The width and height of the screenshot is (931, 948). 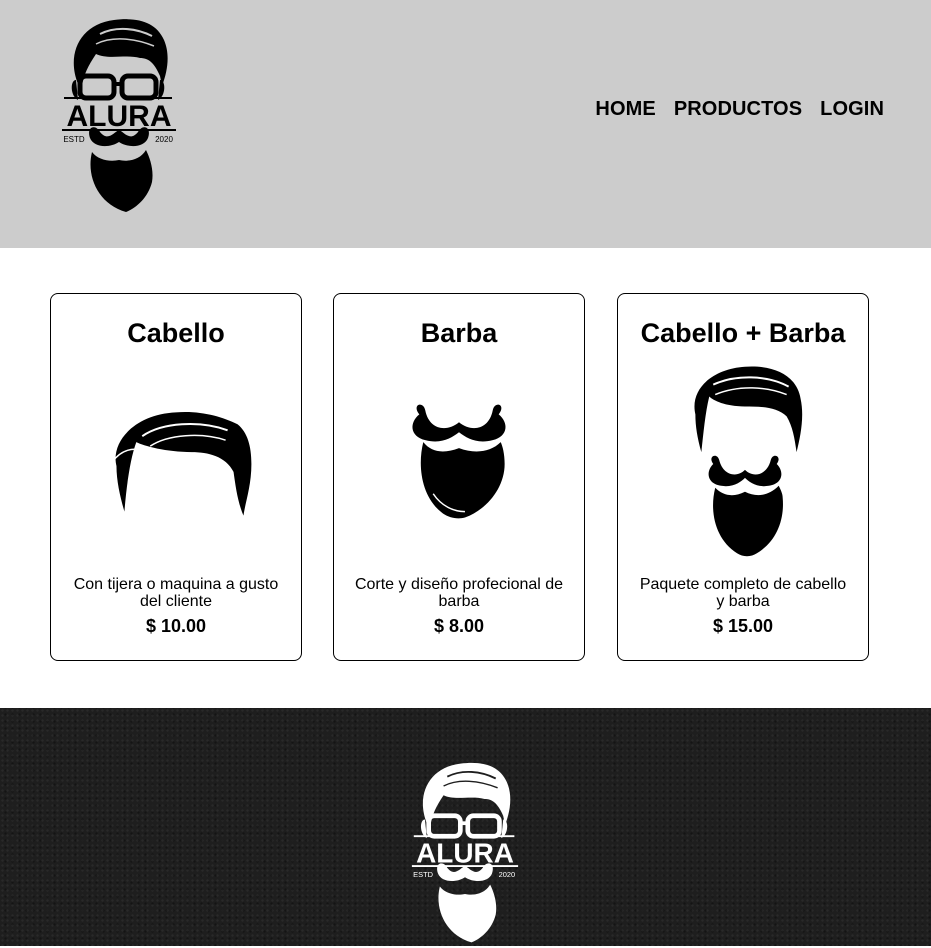 I want to click on product-price: $ 15.00, so click(x=743, y=626).